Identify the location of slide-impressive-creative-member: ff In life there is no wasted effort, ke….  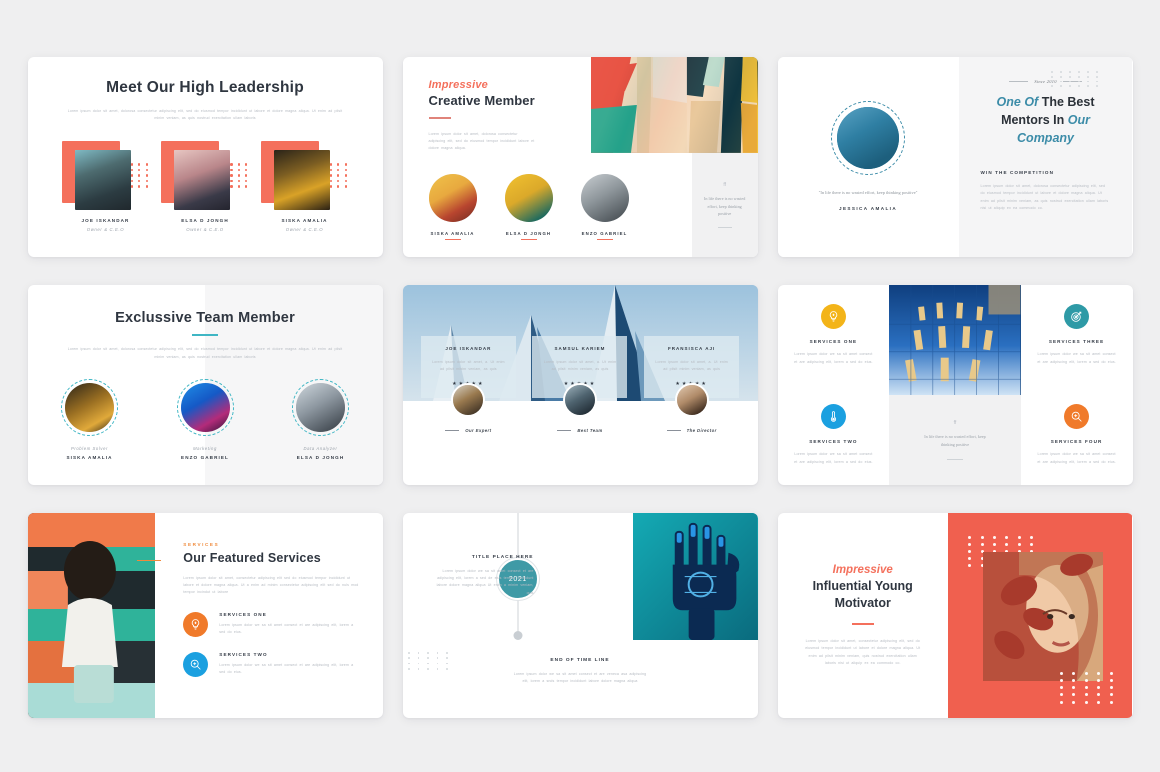
(580, 157).